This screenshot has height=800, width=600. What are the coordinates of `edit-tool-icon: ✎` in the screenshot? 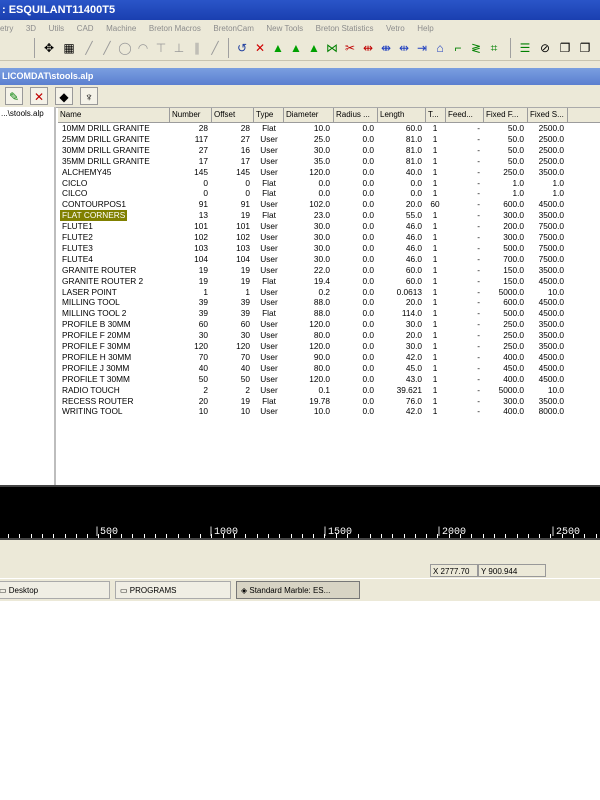 It's located at (14, 96).